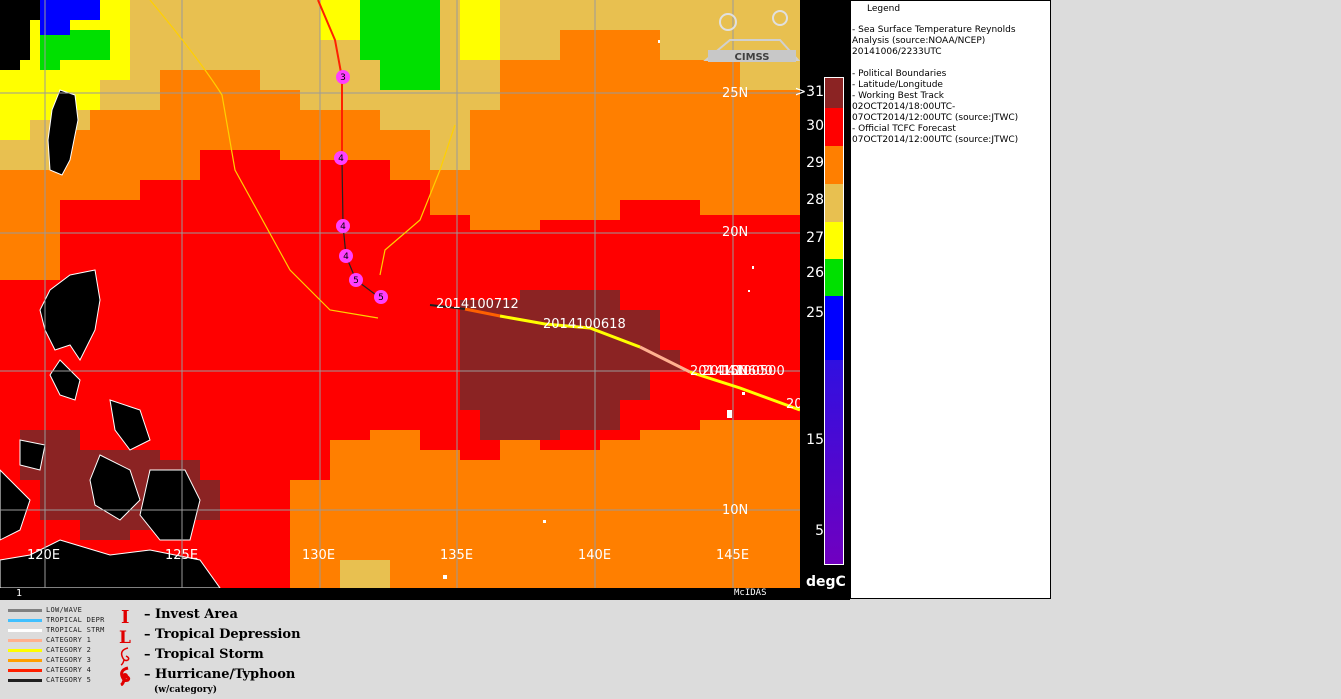 This screenshot has width=1341, height=699. What do you see at coordinates (210, 636) in the screenshot?
I see `symbol-key-depression: L – Tropical Depression` at bounding box center [210, 636].